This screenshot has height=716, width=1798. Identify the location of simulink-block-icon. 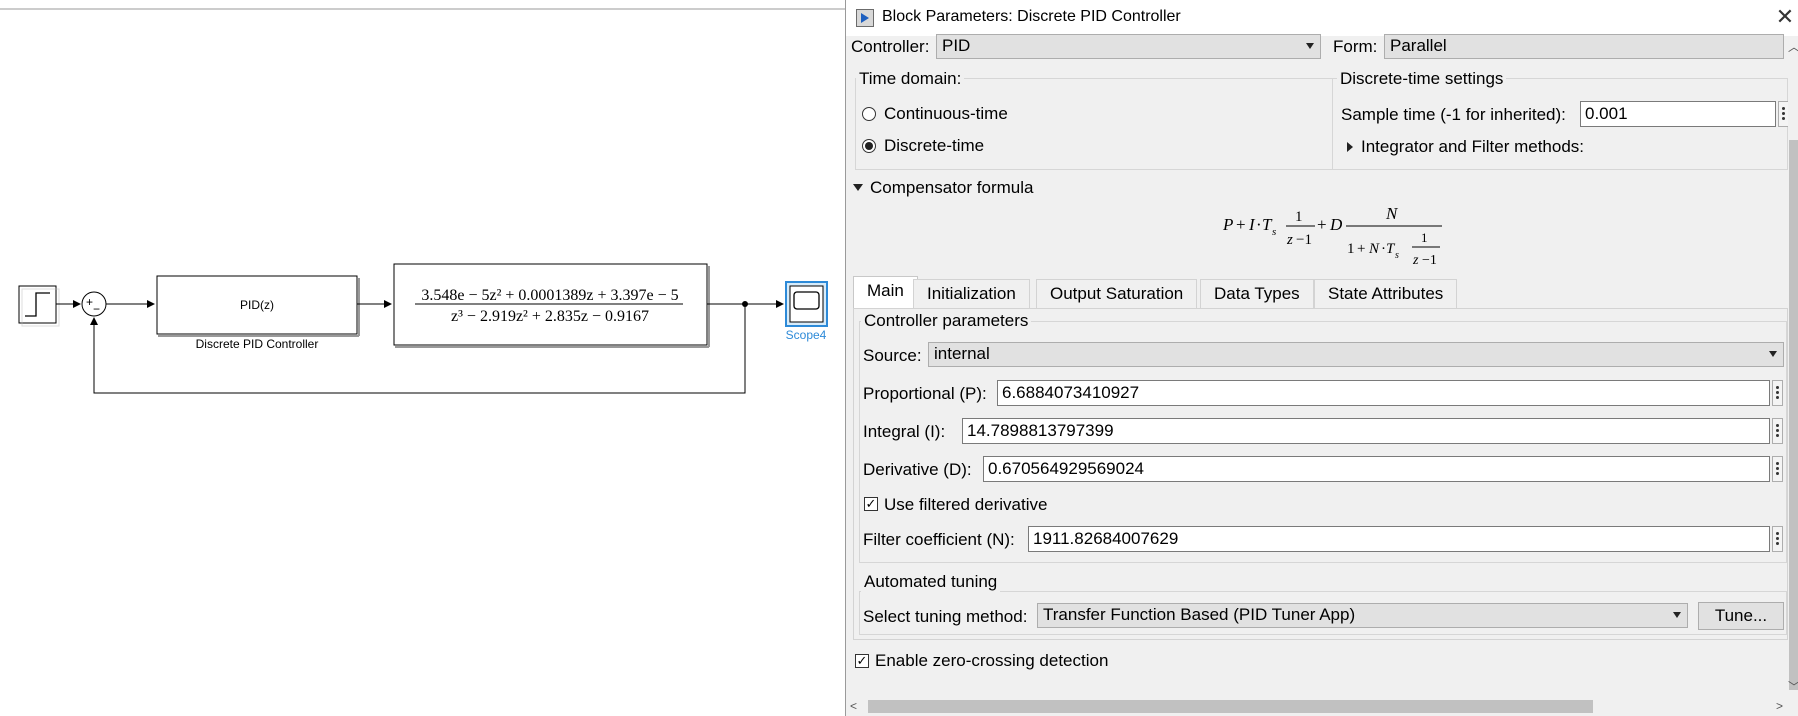
(865, 18).